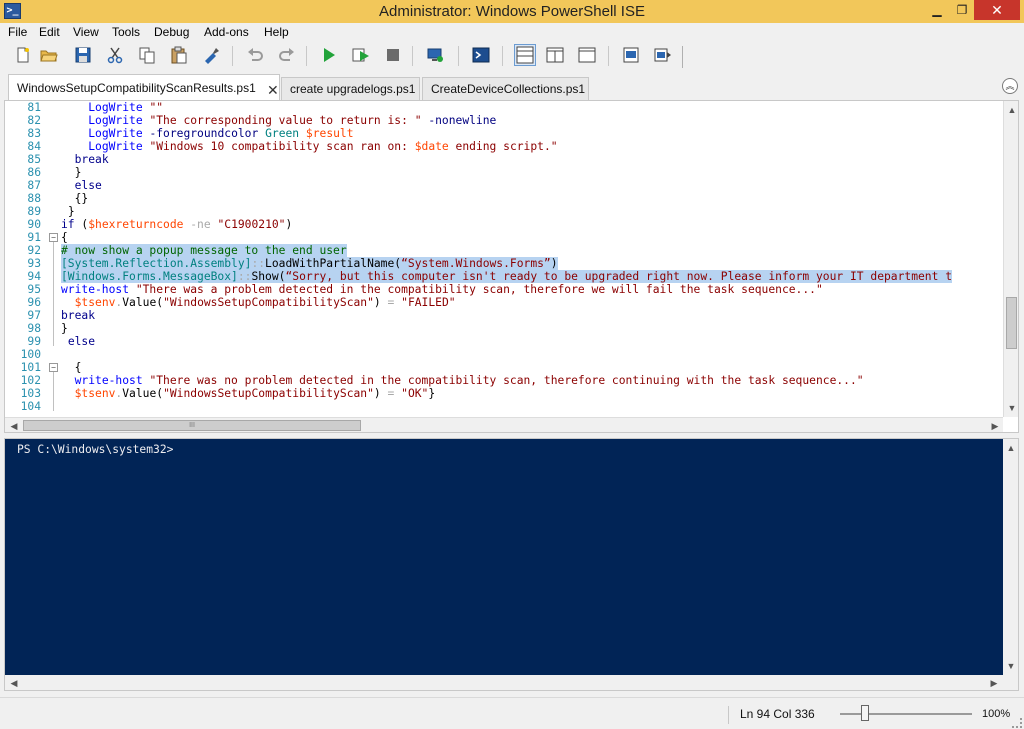 Image resolution: width=1024 pixels, height=729 pixels. Describe the element at coordinates (1017, 723) in the screenshot. I see `resize-grip-icon` at that location.